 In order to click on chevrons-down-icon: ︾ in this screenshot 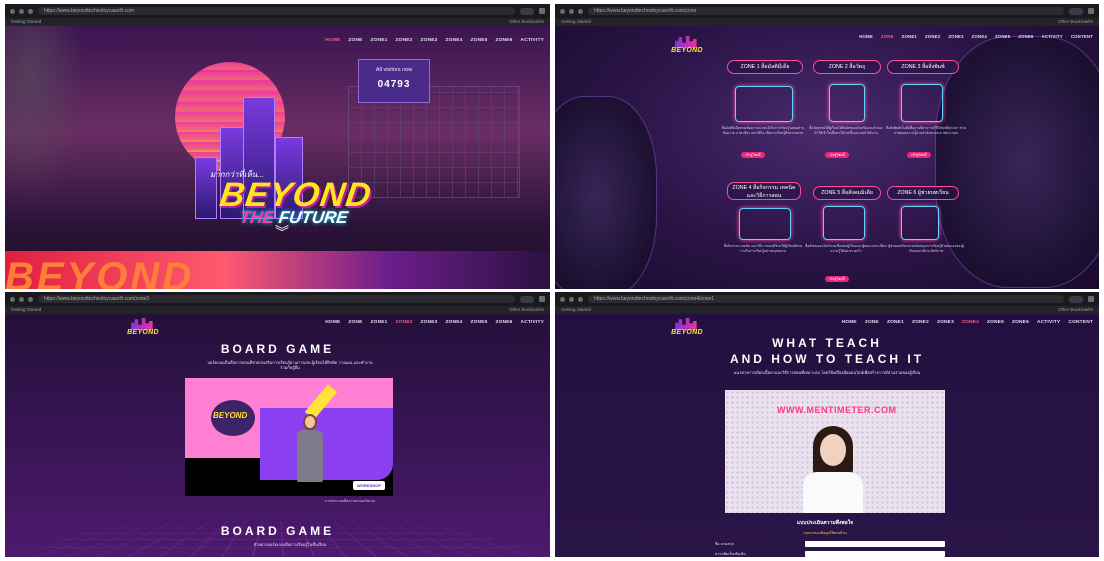, I will do `click(282, 232)`.